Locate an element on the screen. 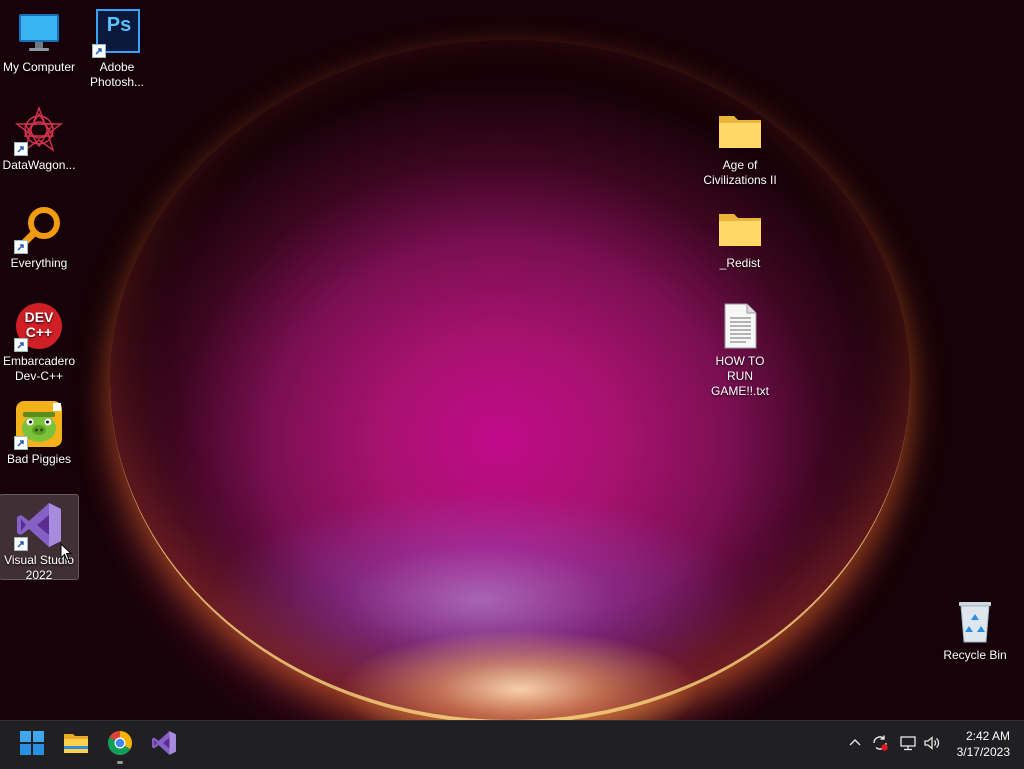  taskbar-file-explorer-button is located at coordinates (76, 745).